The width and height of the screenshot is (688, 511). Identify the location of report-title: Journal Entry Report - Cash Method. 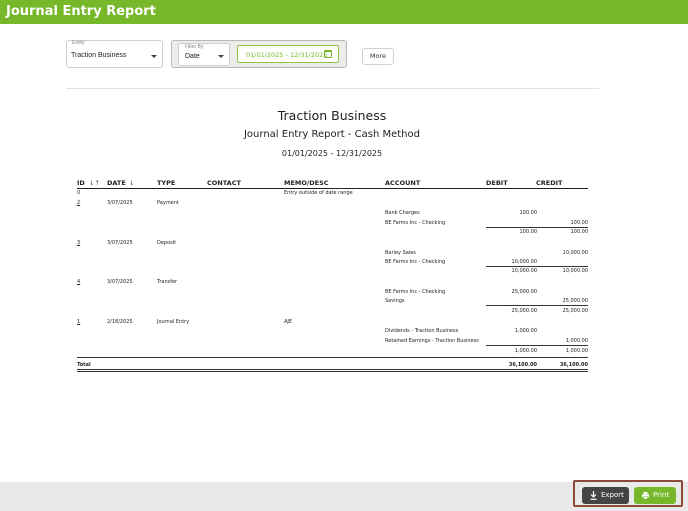
(331, 134).